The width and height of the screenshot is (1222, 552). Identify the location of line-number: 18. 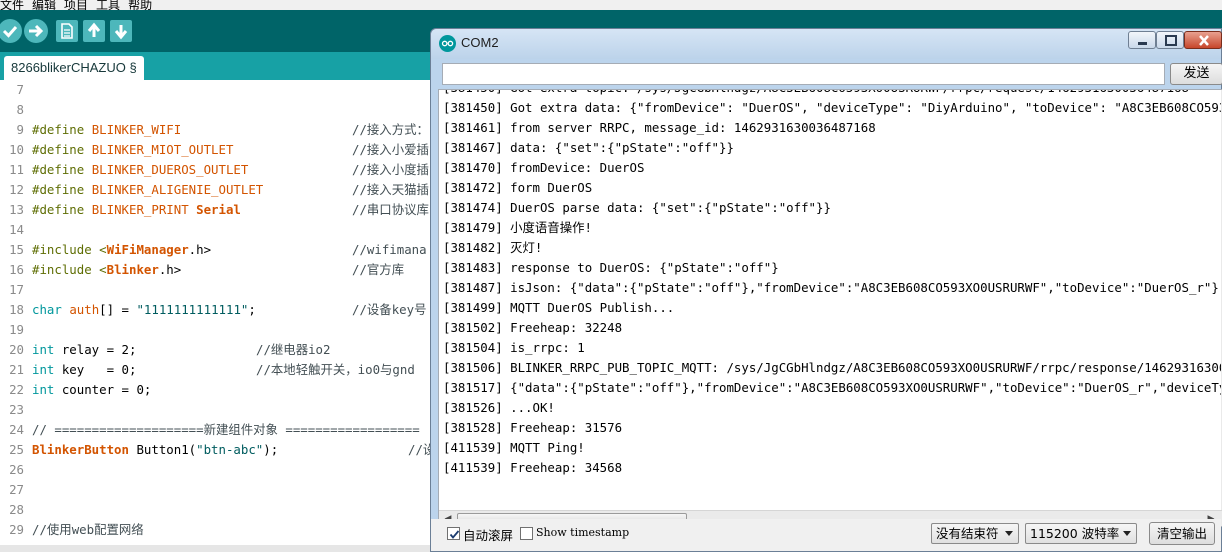
(16, 309).